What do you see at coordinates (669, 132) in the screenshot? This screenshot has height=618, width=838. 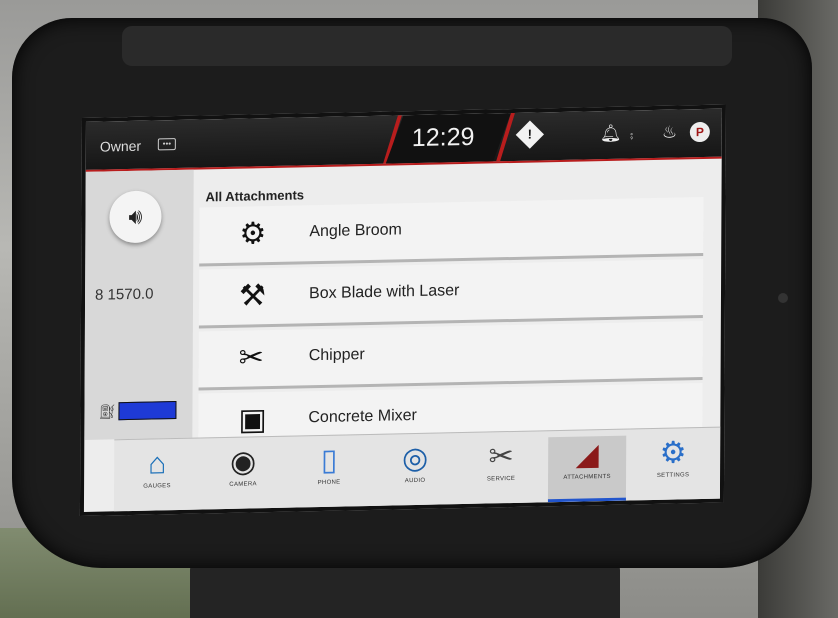 I see `temp-icon: ♨︎` at bounding box center [669, 132].